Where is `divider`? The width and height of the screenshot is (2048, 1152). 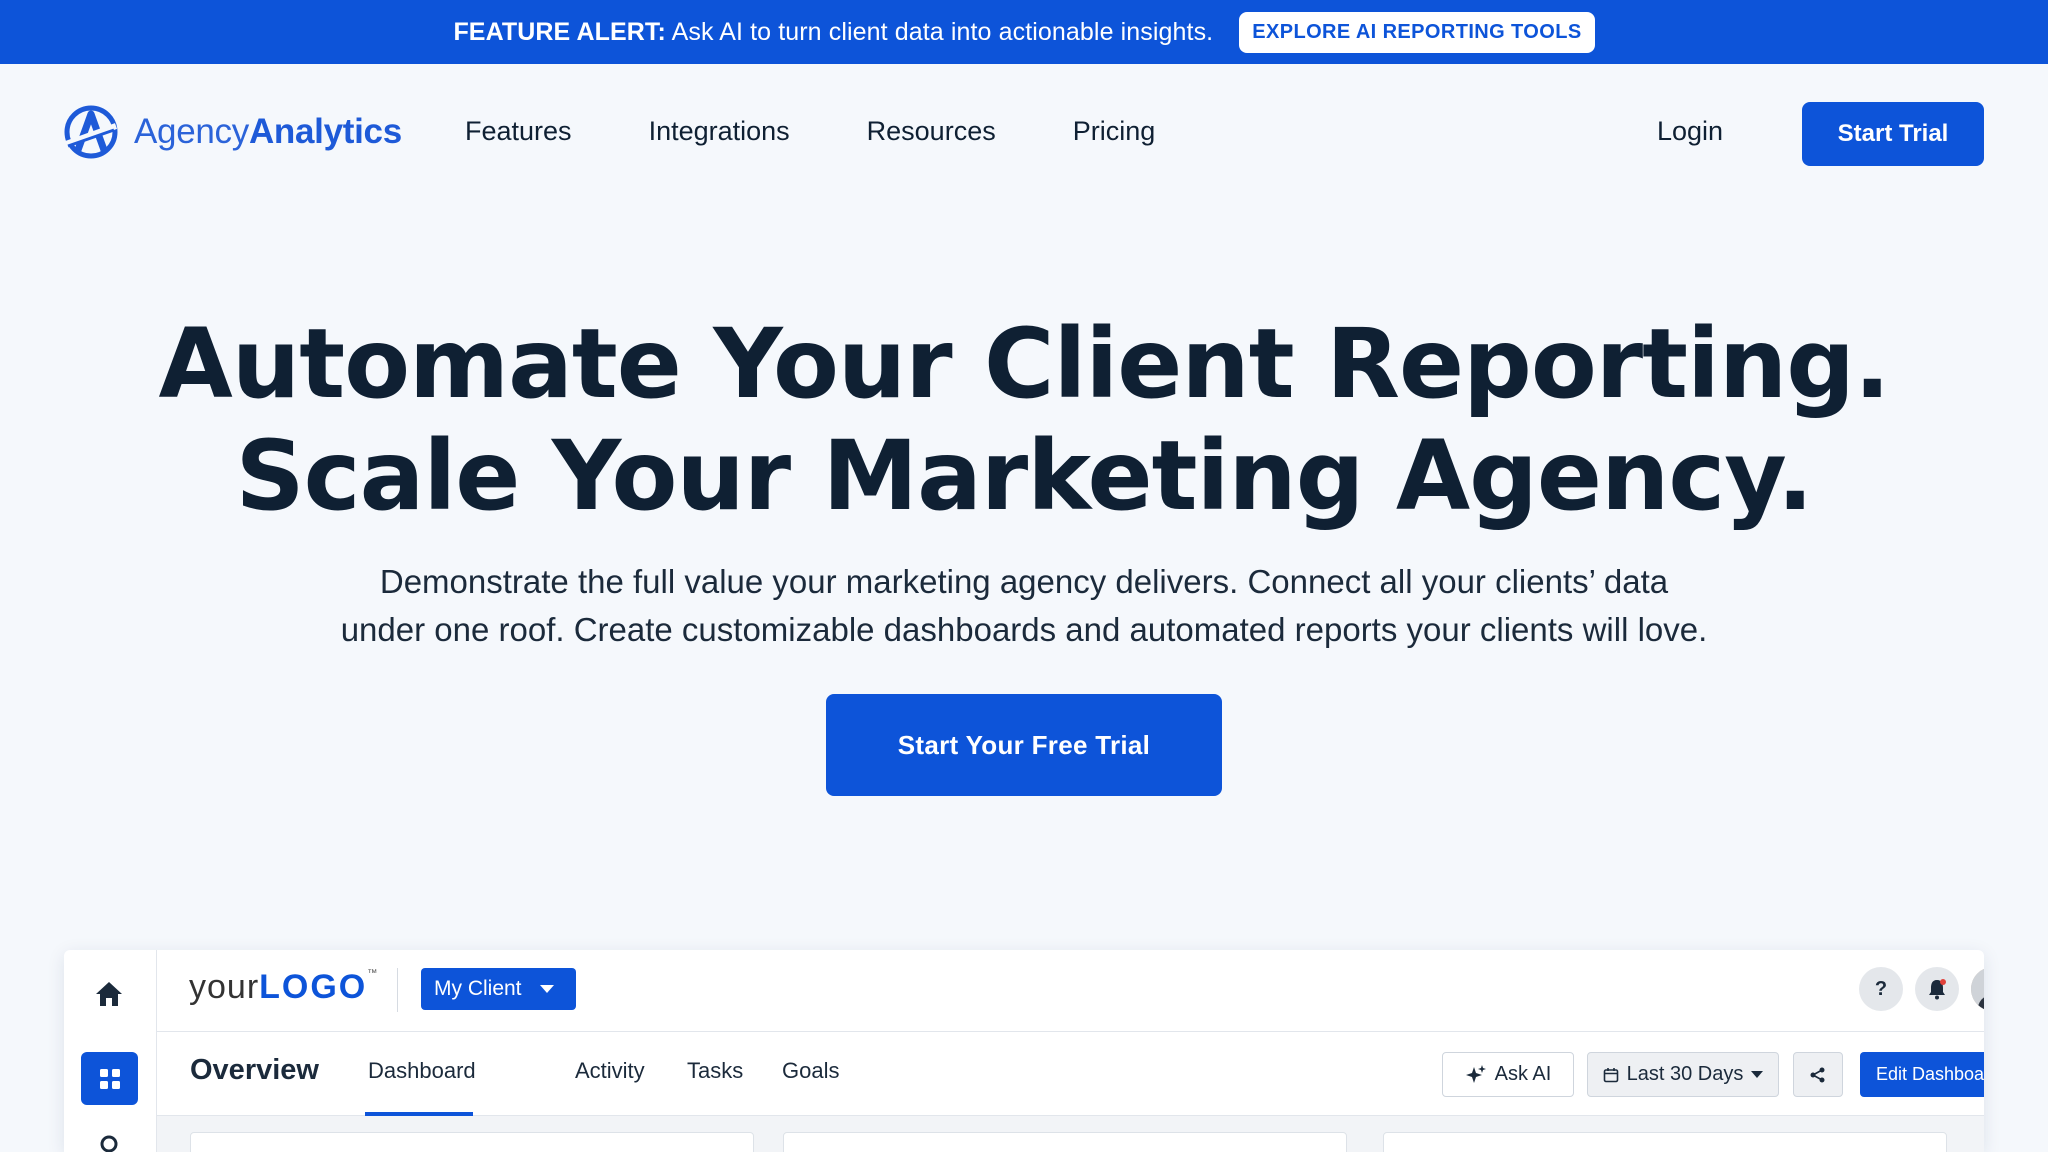
divider is located at coordinates (397, 990).